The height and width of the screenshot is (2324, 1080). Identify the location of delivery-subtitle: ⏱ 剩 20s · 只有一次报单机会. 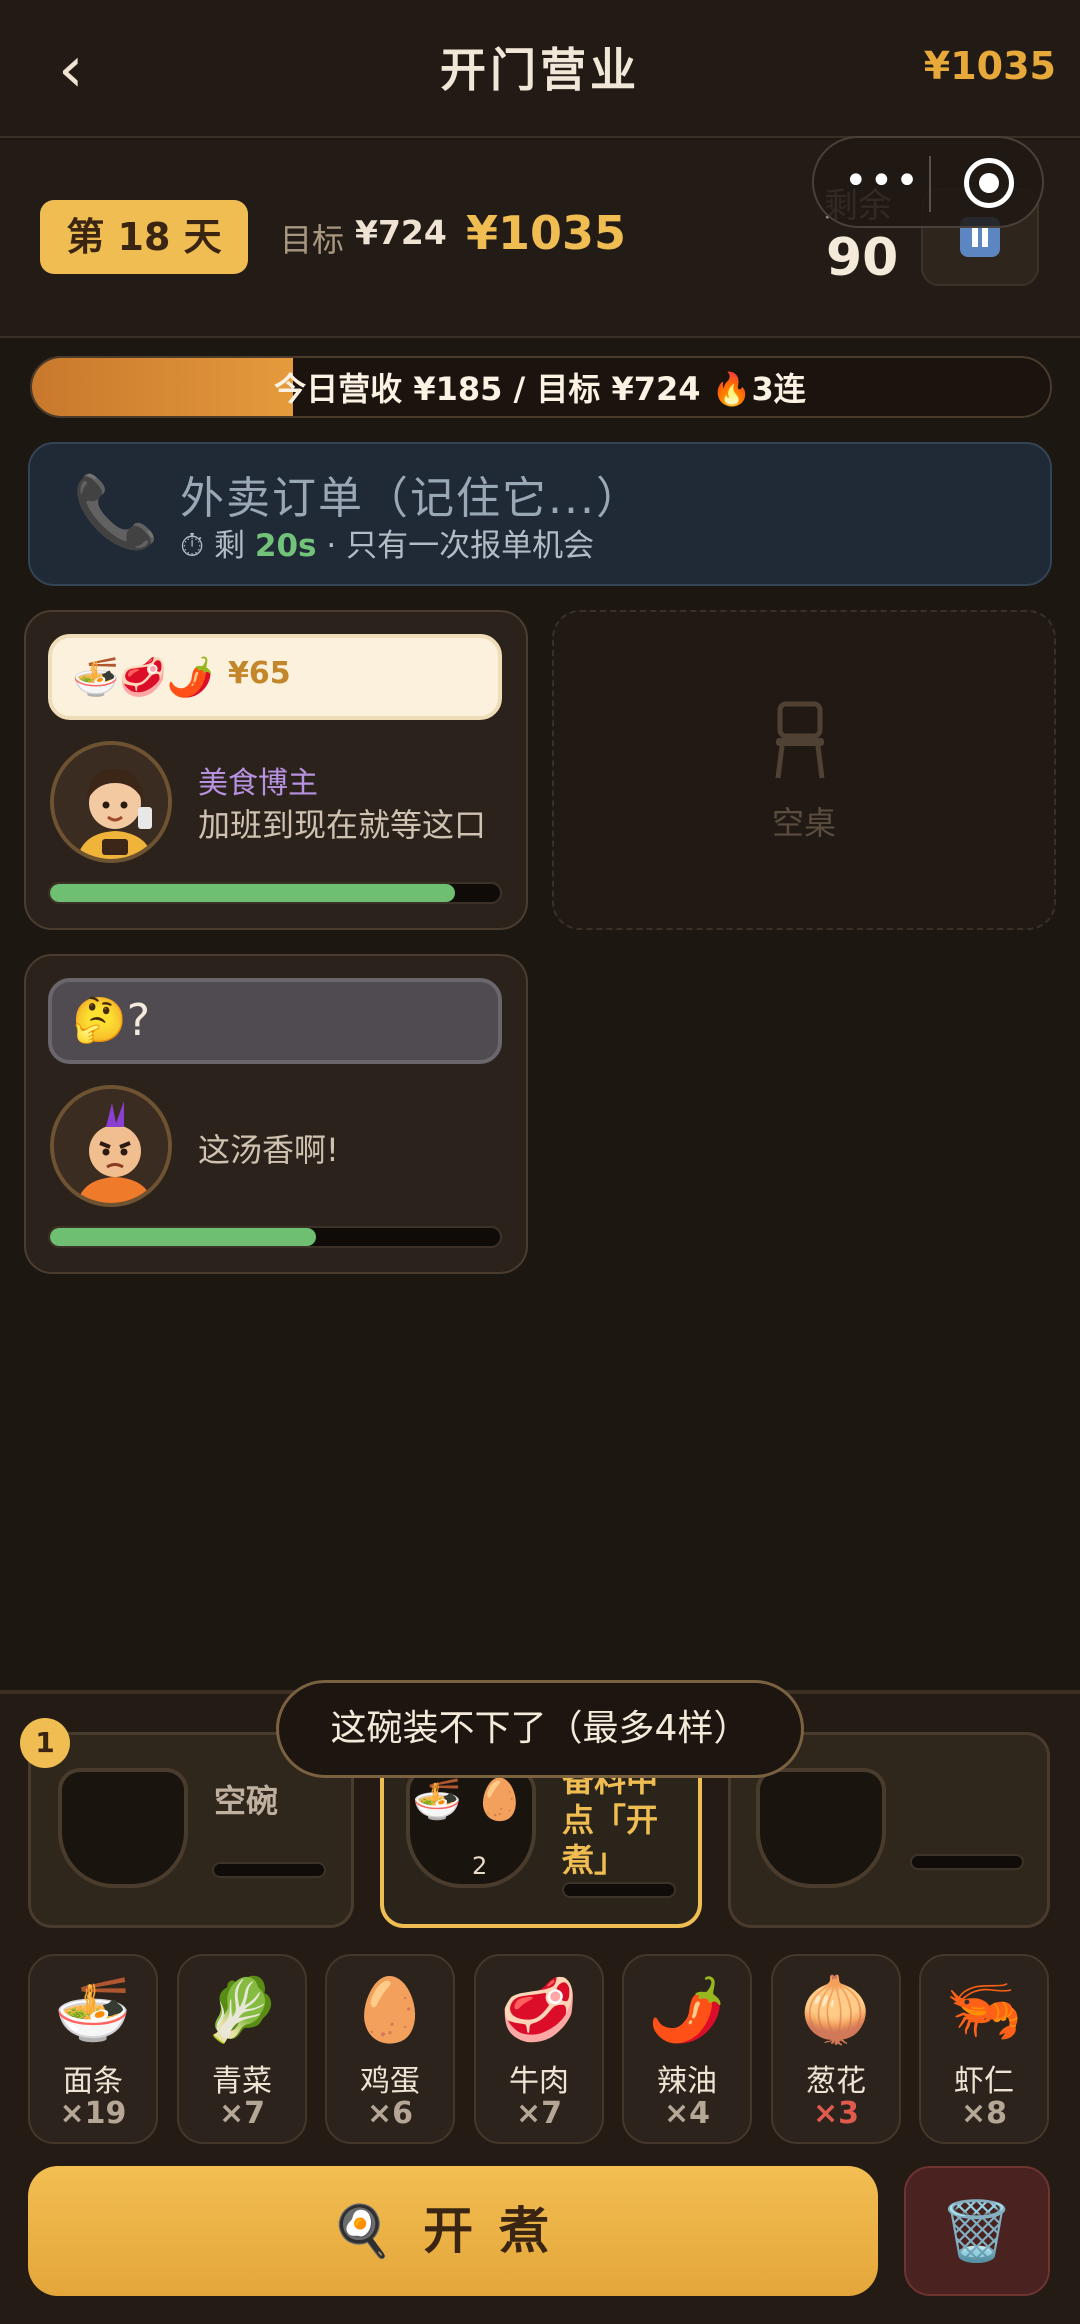
(387, 542).